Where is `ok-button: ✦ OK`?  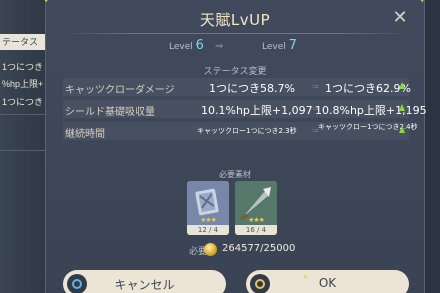 ok-button: ✦ OK is located at coordinates (327, 281).